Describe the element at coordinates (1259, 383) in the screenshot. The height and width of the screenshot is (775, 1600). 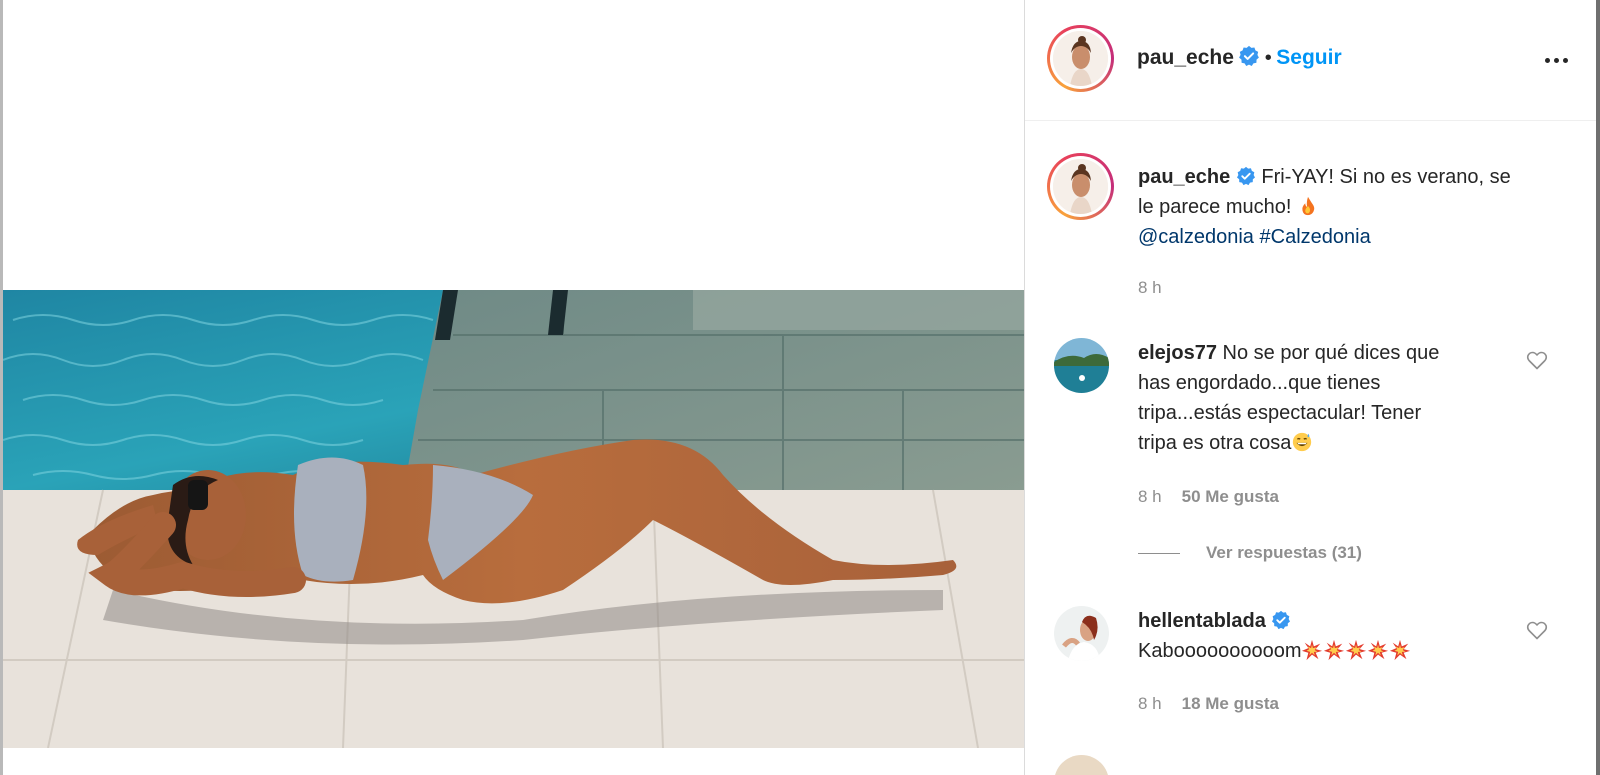
I see `comment-text-line-2: has engordado...que tienes` at that location.